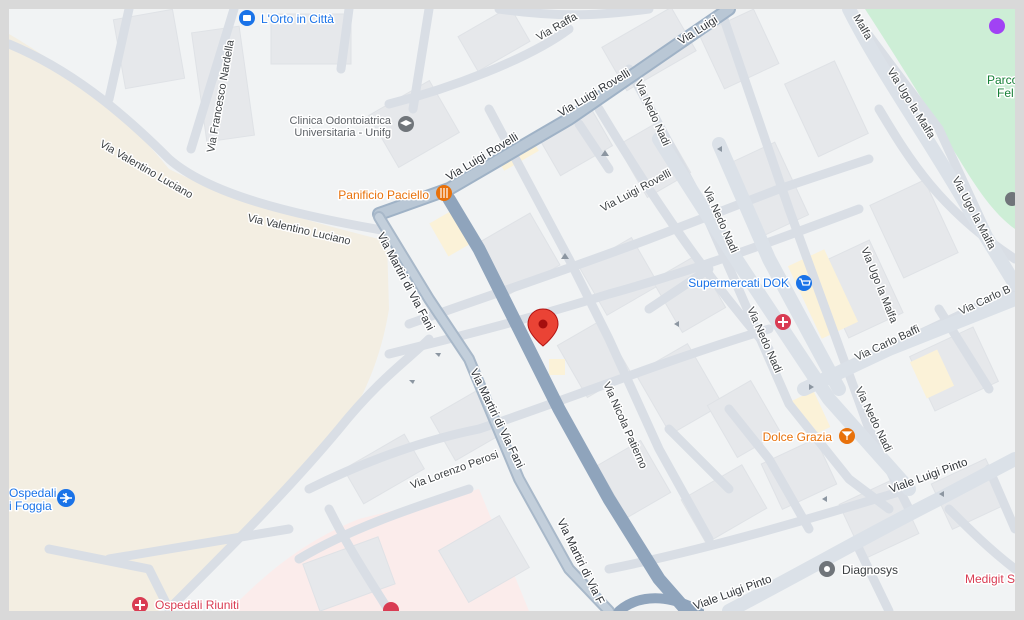  What do you see at coordinates (738, 283) in the screenshot?
I see `poi-supermercati-label: Supermercati DOK` at bounding box center [738, 283].